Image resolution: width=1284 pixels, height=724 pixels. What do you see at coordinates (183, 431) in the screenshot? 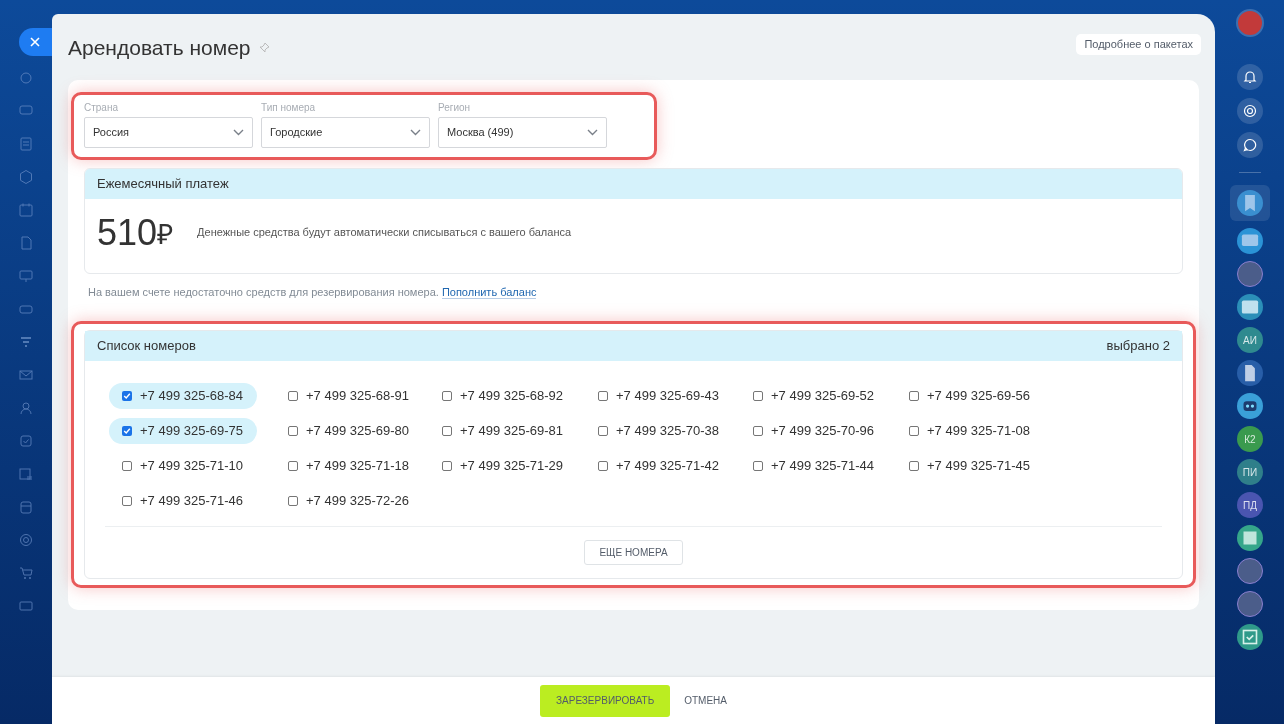
I see `number-option: +7 499 325-69-75` at bounding box center [183, 431].